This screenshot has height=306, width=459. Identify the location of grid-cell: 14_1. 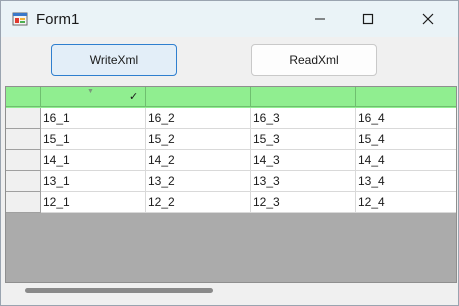
(93, 160).